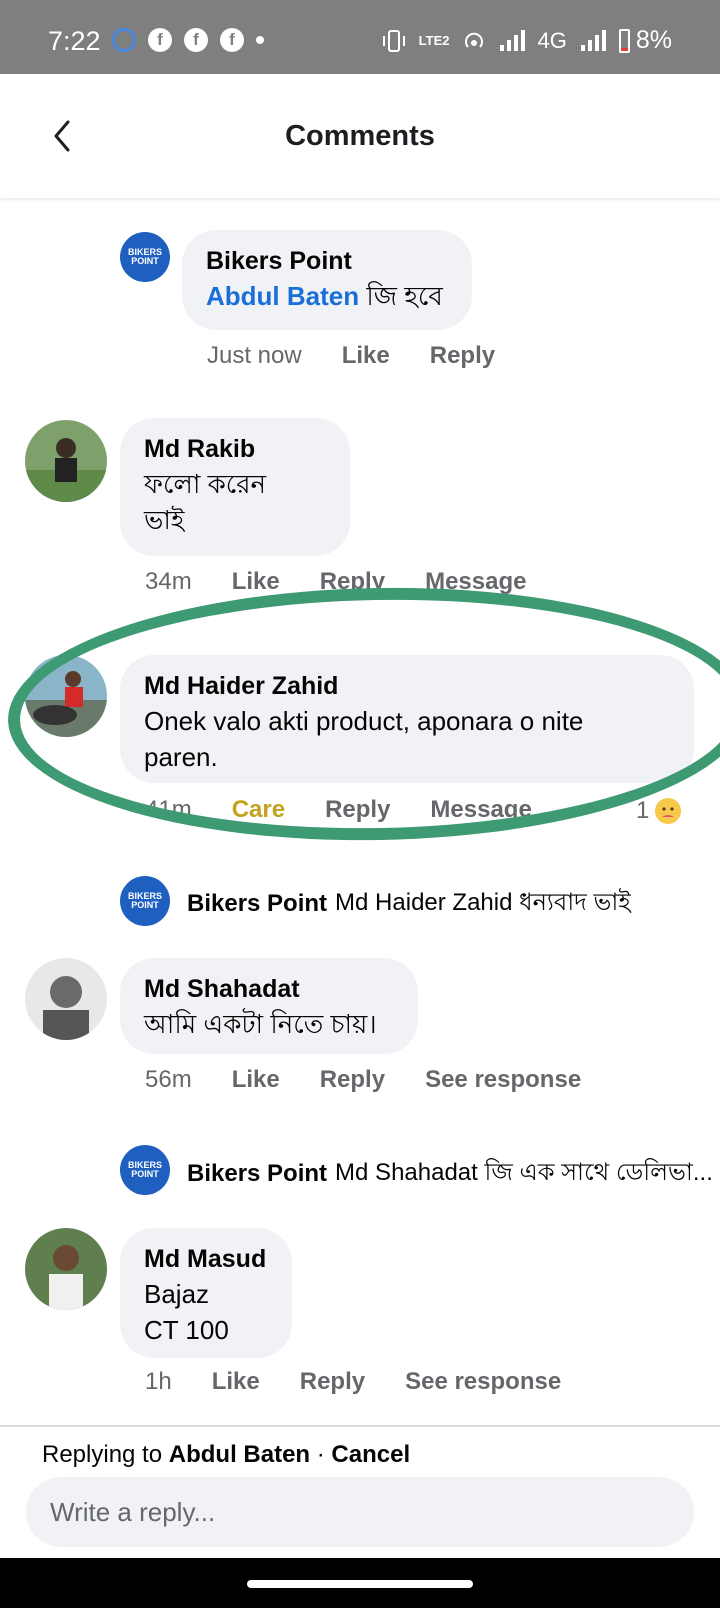 Image resolution: width=720 pixels, height=1608 pixels. I want to click on network-type: 4G, so click(552, 40).